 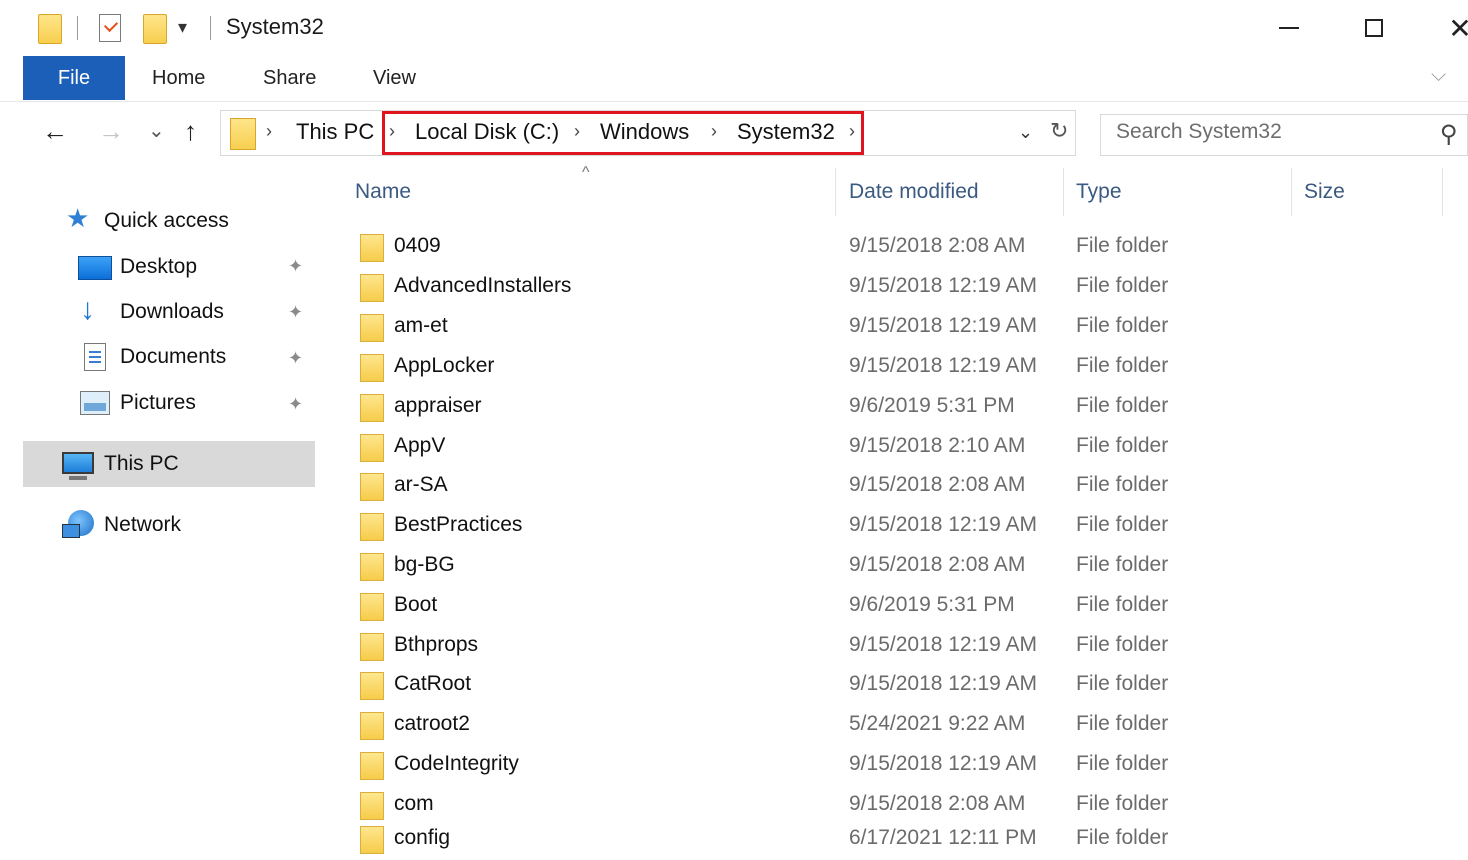 What do you see at coordinates (120, 464) in the screenshot?
I see `sidebar-item-this-pc: This PC` at bounding box center [120, 464].